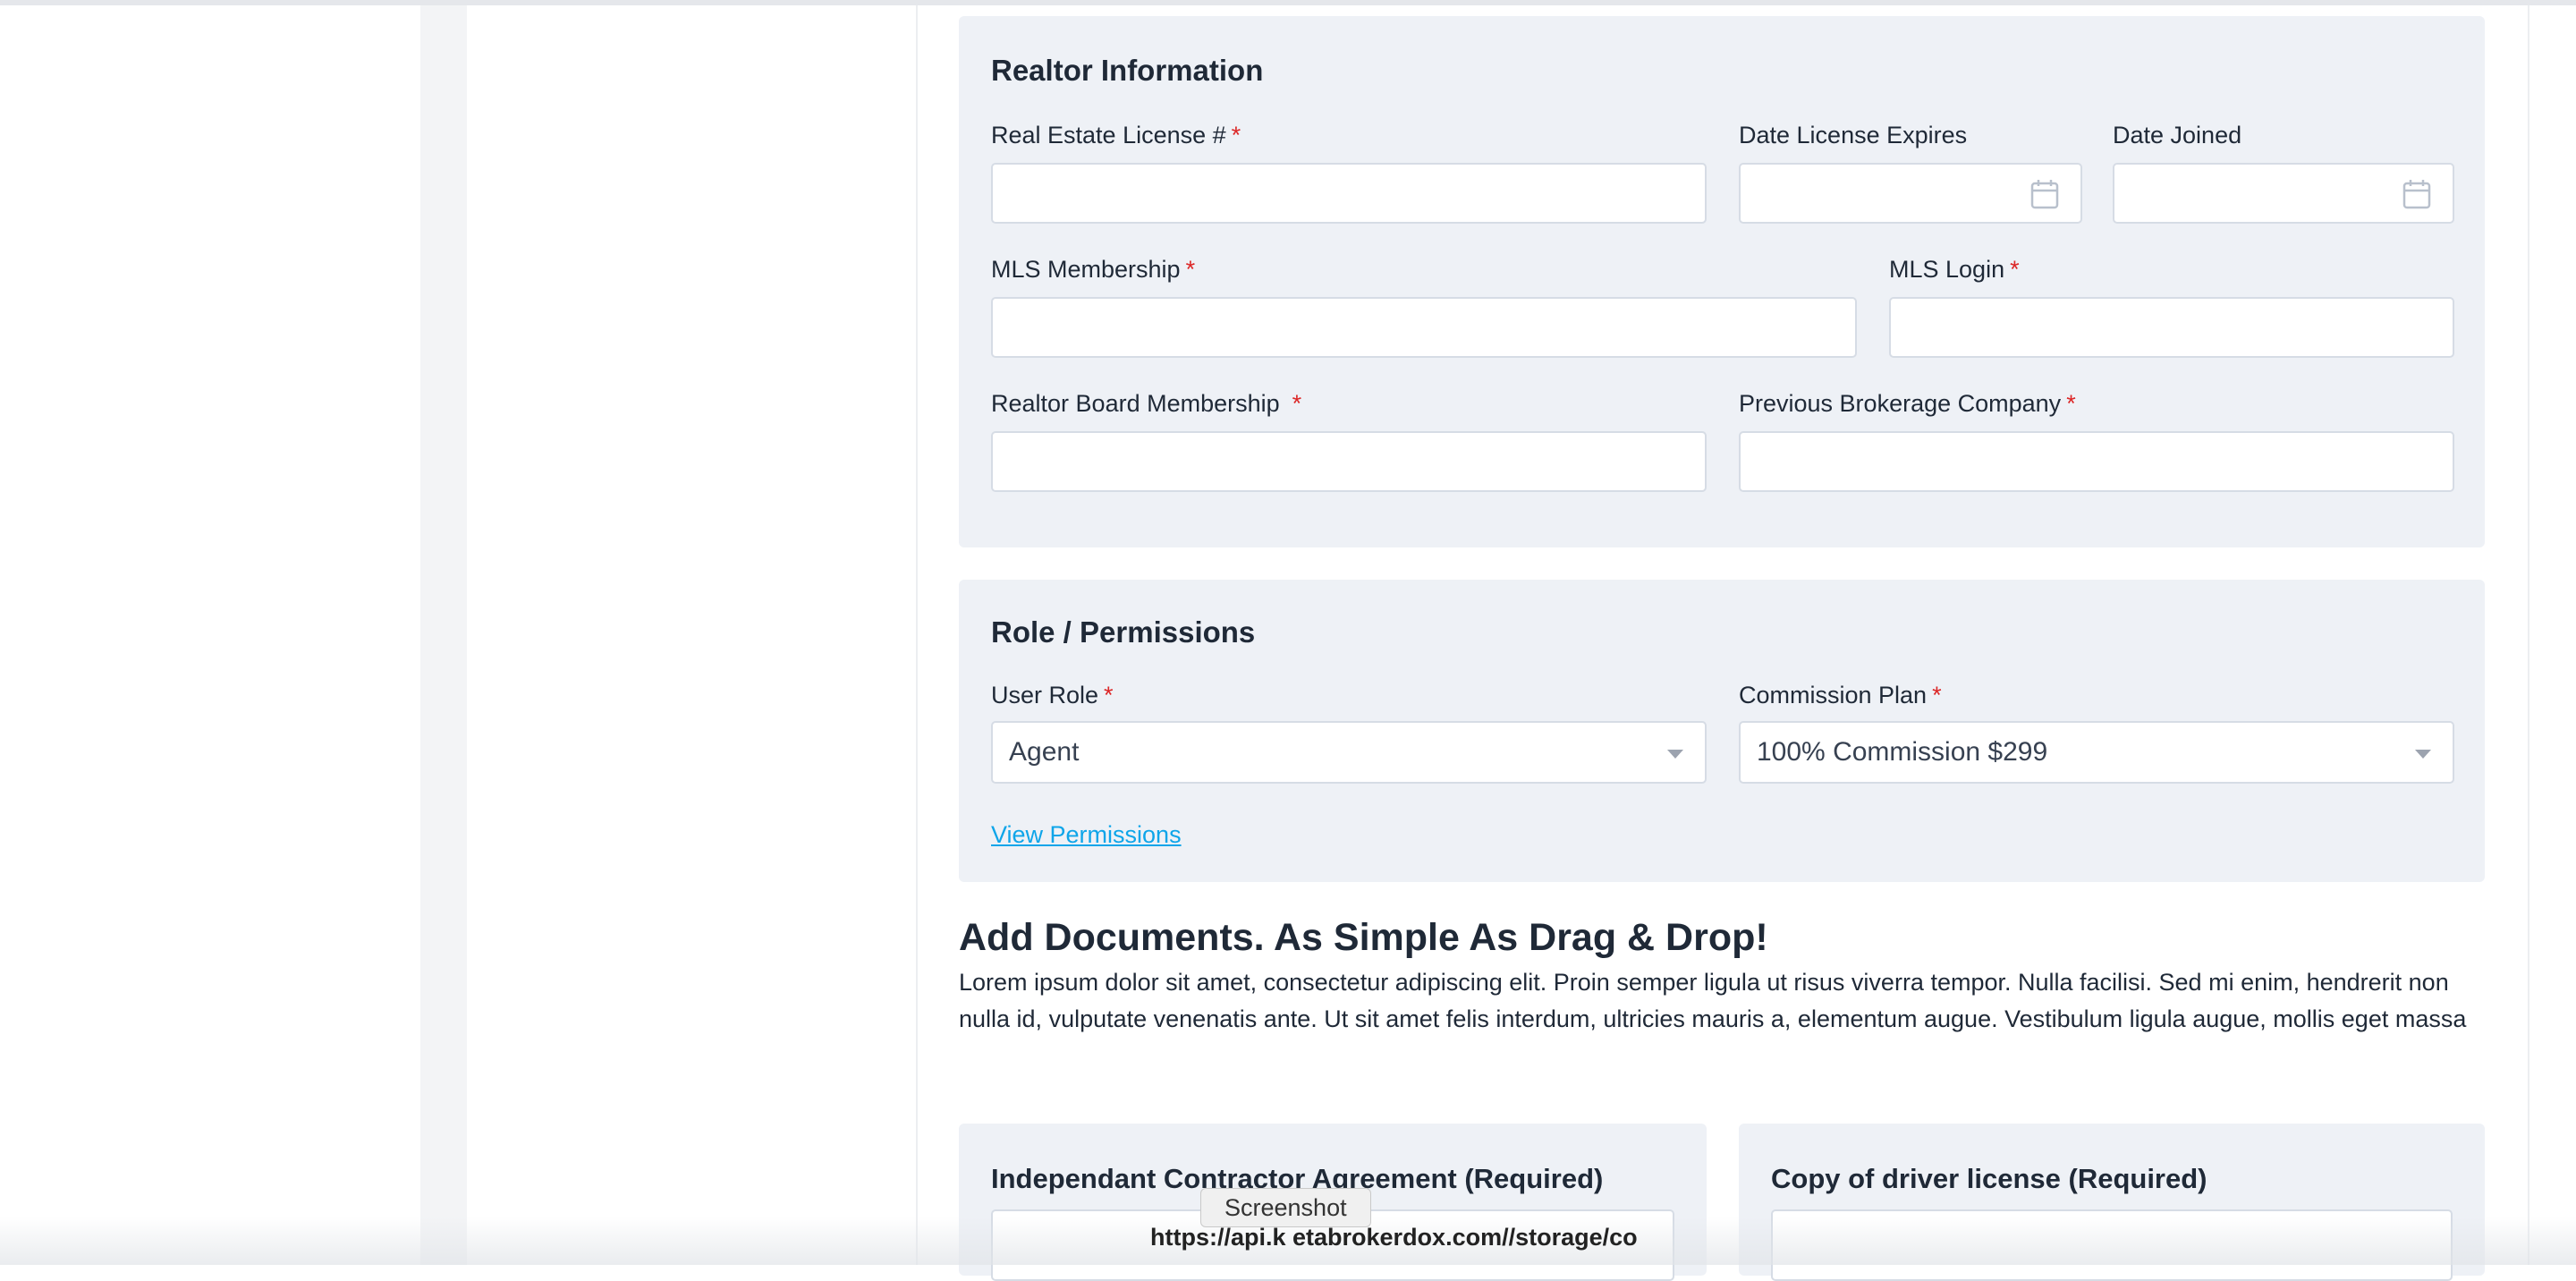 This screenshot has height=1281, width=2576. What do you see at coordinates (1424, 327) in the screenshot?
I see `mls-membership-input` at bounding box center [1424, 327].